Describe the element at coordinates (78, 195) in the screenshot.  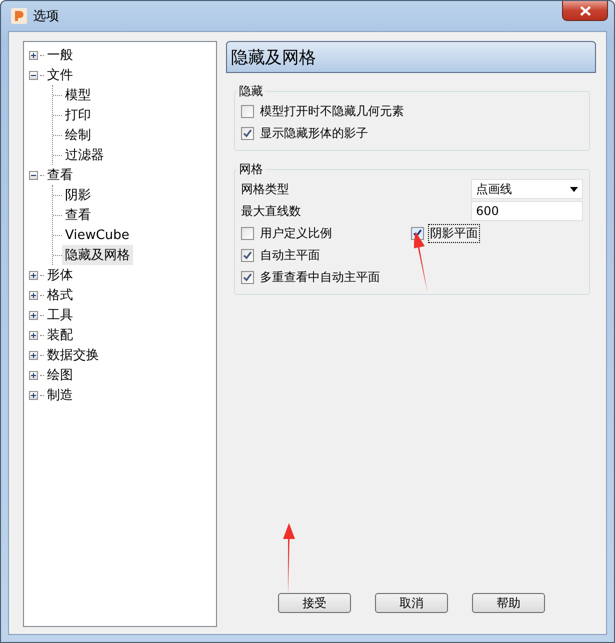
I see `tree-item: 阴影` at that location.